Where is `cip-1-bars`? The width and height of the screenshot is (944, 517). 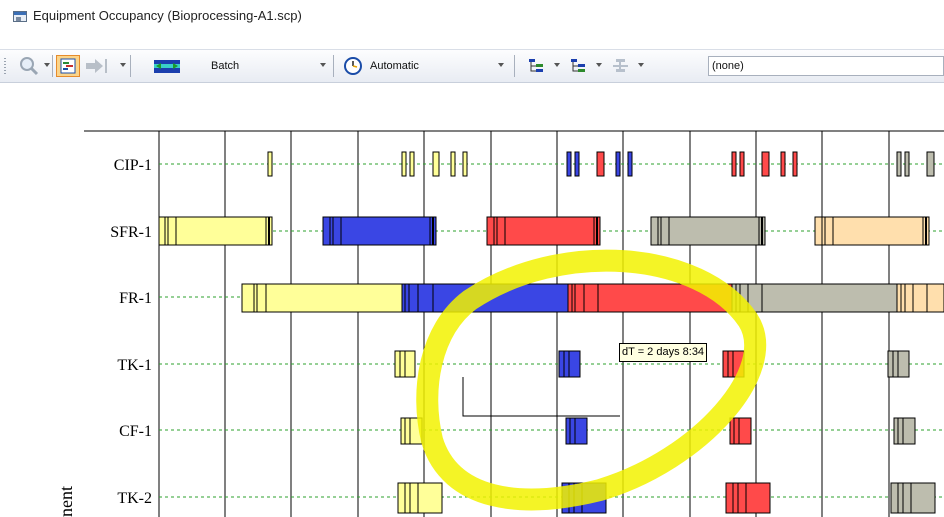
cip-1-bars is located at coordinates (601, 164).